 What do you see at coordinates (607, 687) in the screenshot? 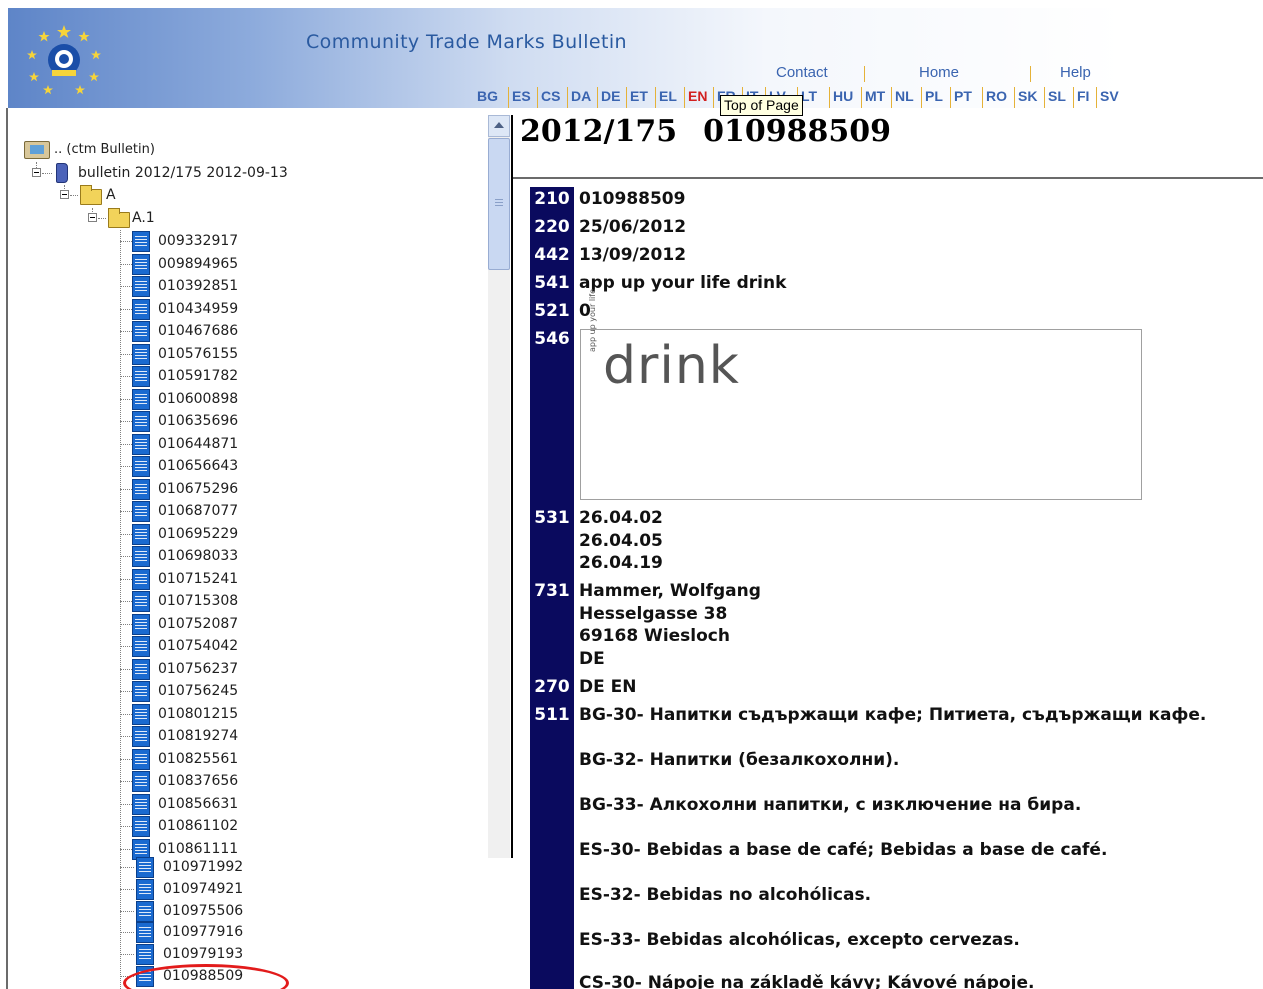
I see `field-270-value: DE EN` at bounding box center [607, 687].